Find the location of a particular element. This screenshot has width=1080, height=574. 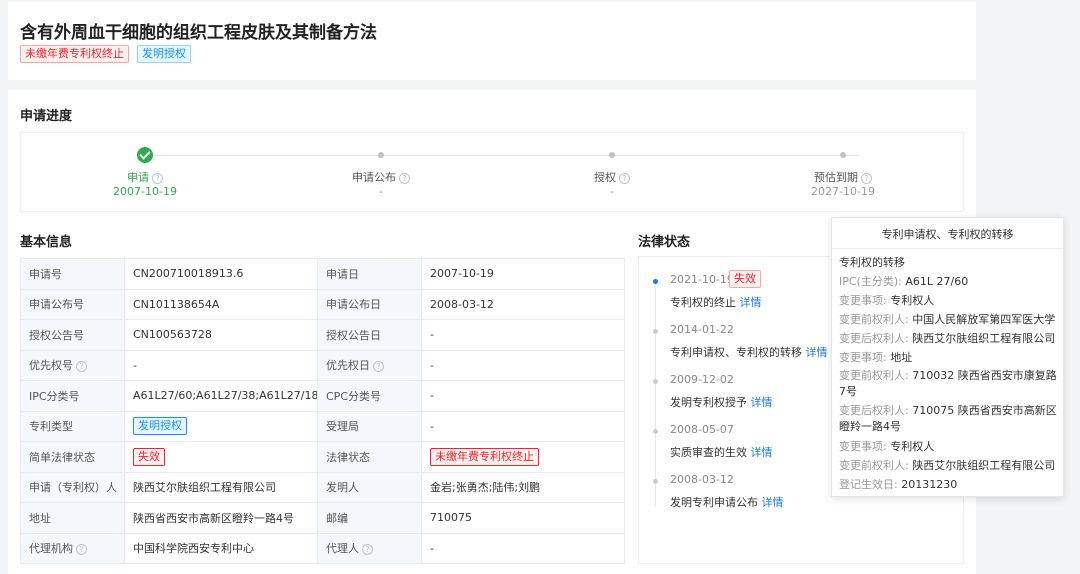

simple-status-tag: 失效 is located at coordinates (149, 456).